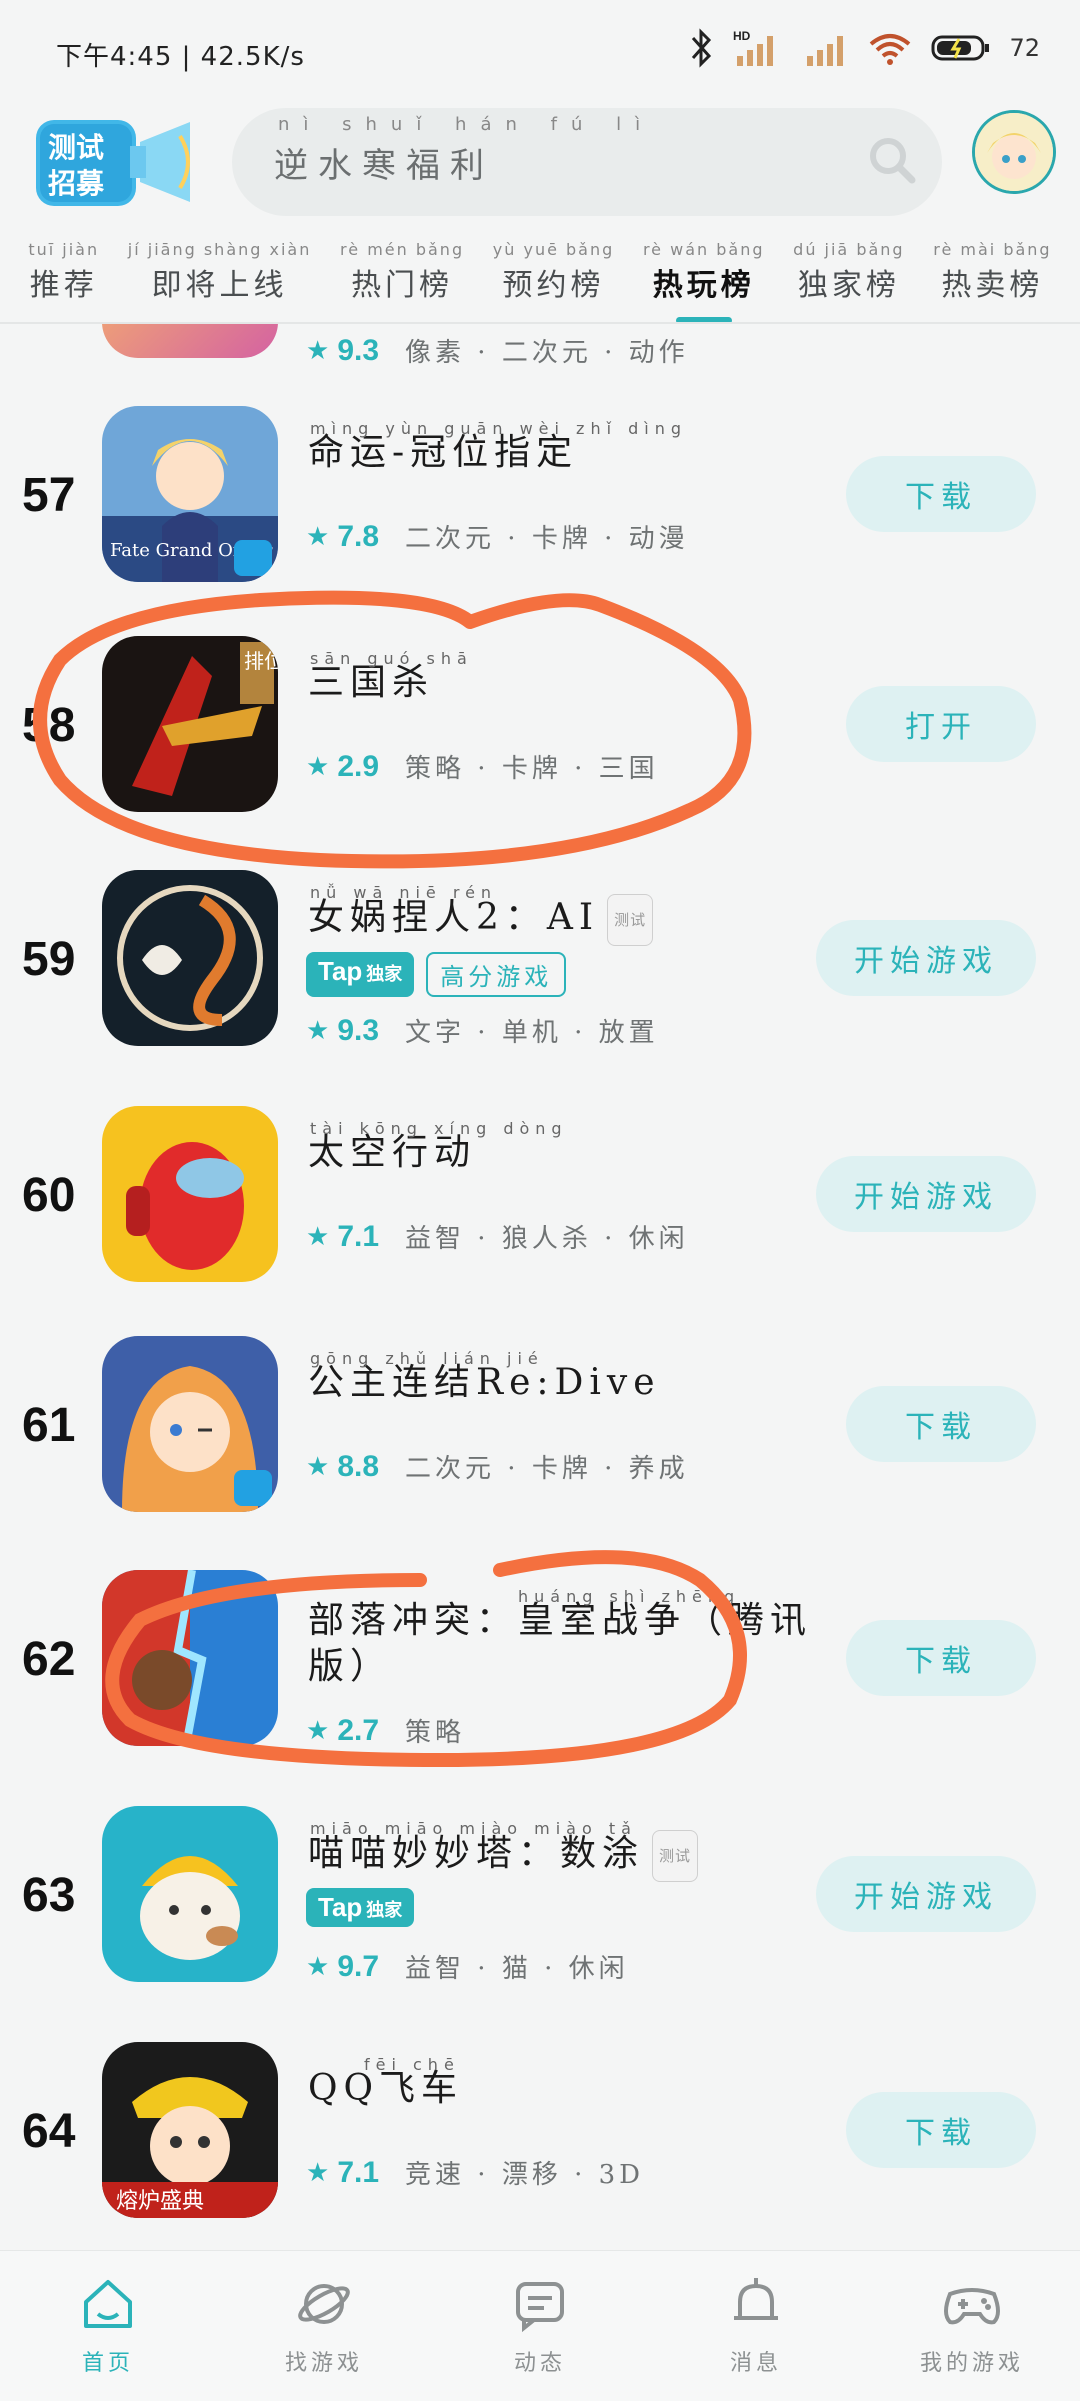 Image resolution: width=1080 pixels, height=2401 pixels. What do you see at coordinates (358, 2172) in the screenshot?
I see `game-score: 7.1` at bounding box center [358, 2172].